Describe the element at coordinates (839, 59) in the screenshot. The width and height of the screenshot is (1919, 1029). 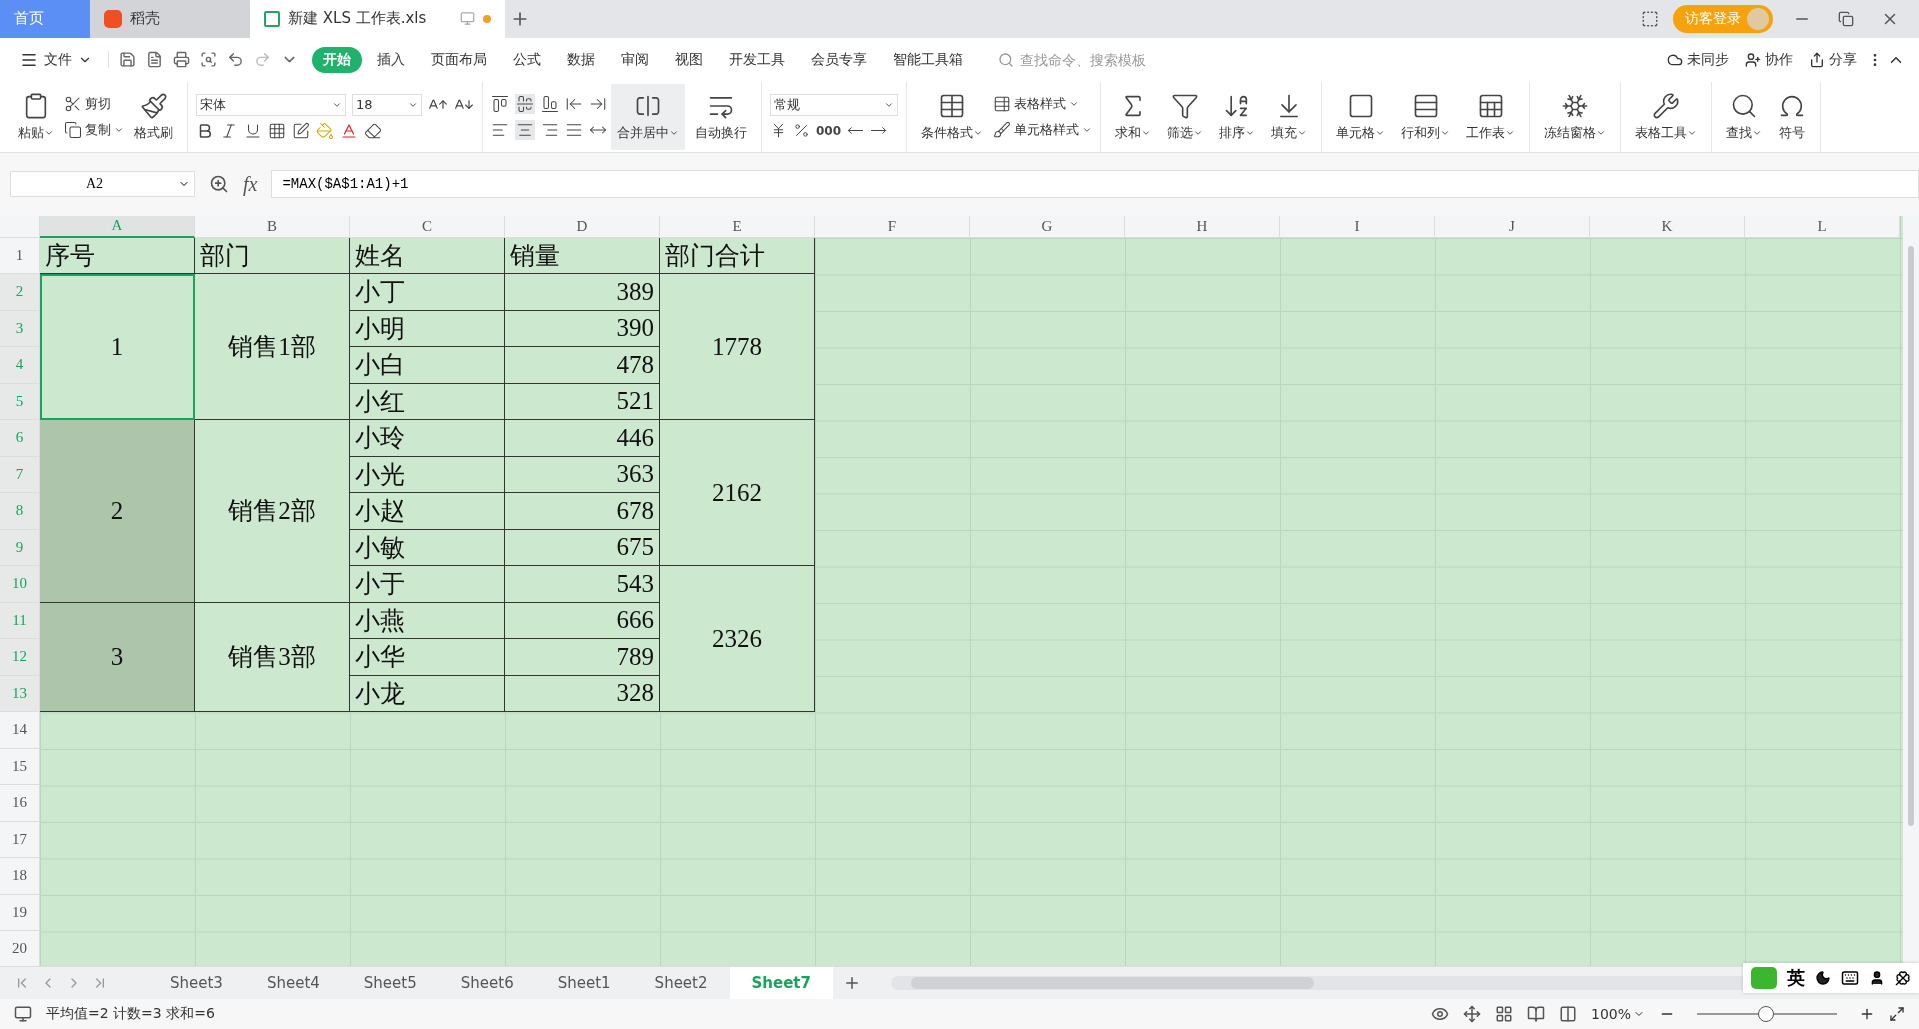
I see `ribbon-tab: 会员专享` at that location.